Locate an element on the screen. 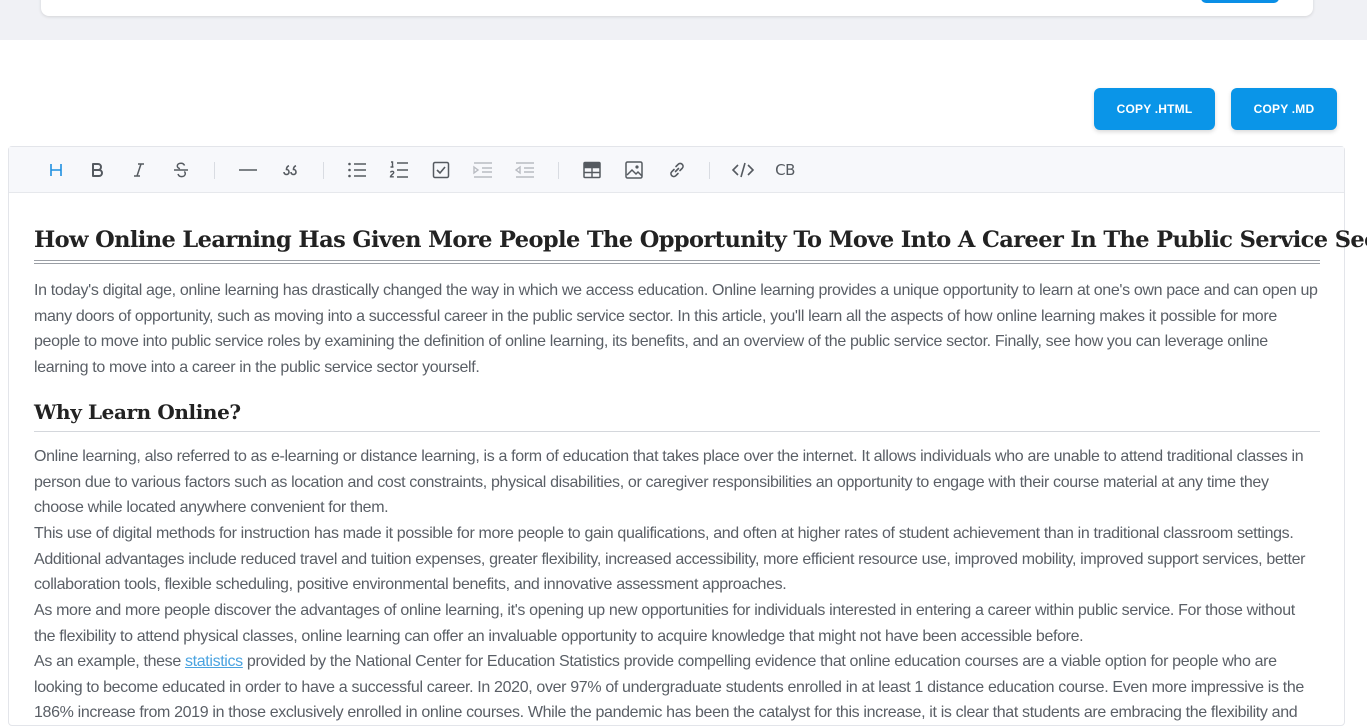  image-icon is located at coordinates (634, 170).